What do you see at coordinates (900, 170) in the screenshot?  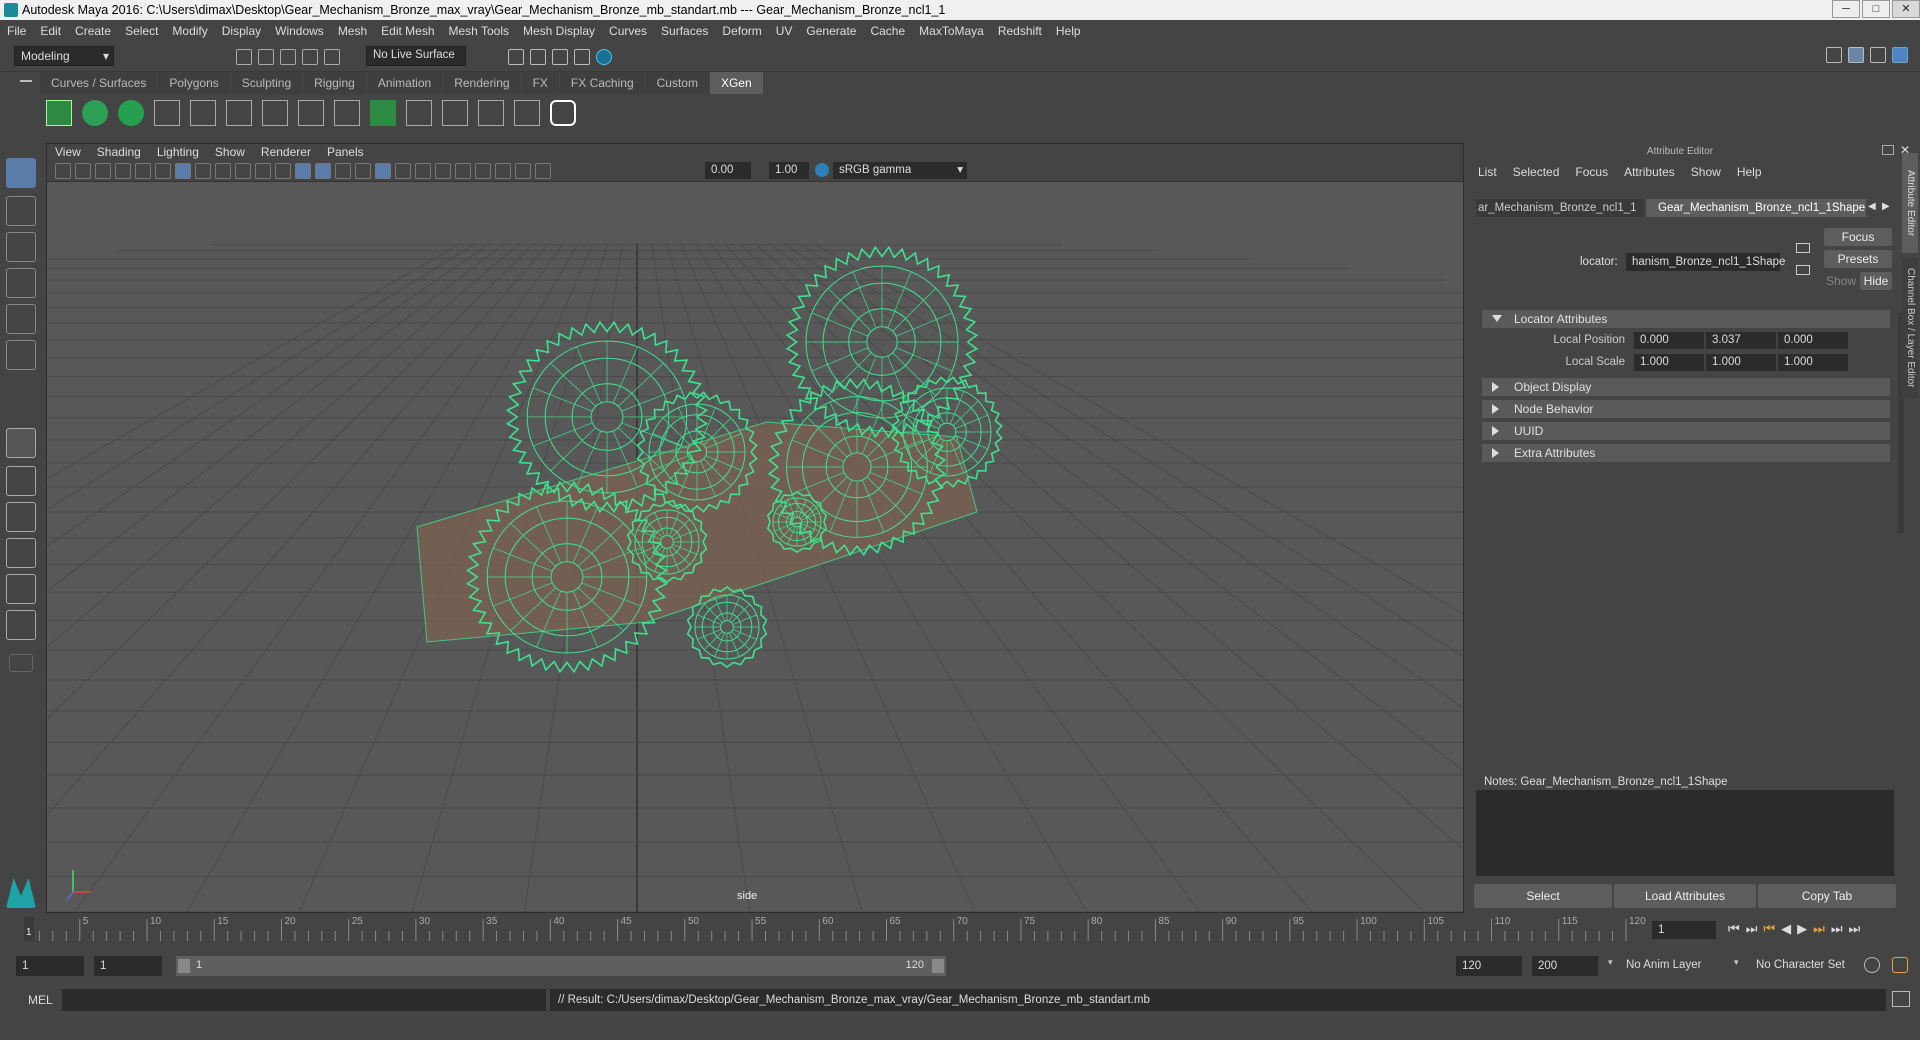 I see `color-space-dropdown: sRGB gamma ▾` at bounding box center [900, 170].